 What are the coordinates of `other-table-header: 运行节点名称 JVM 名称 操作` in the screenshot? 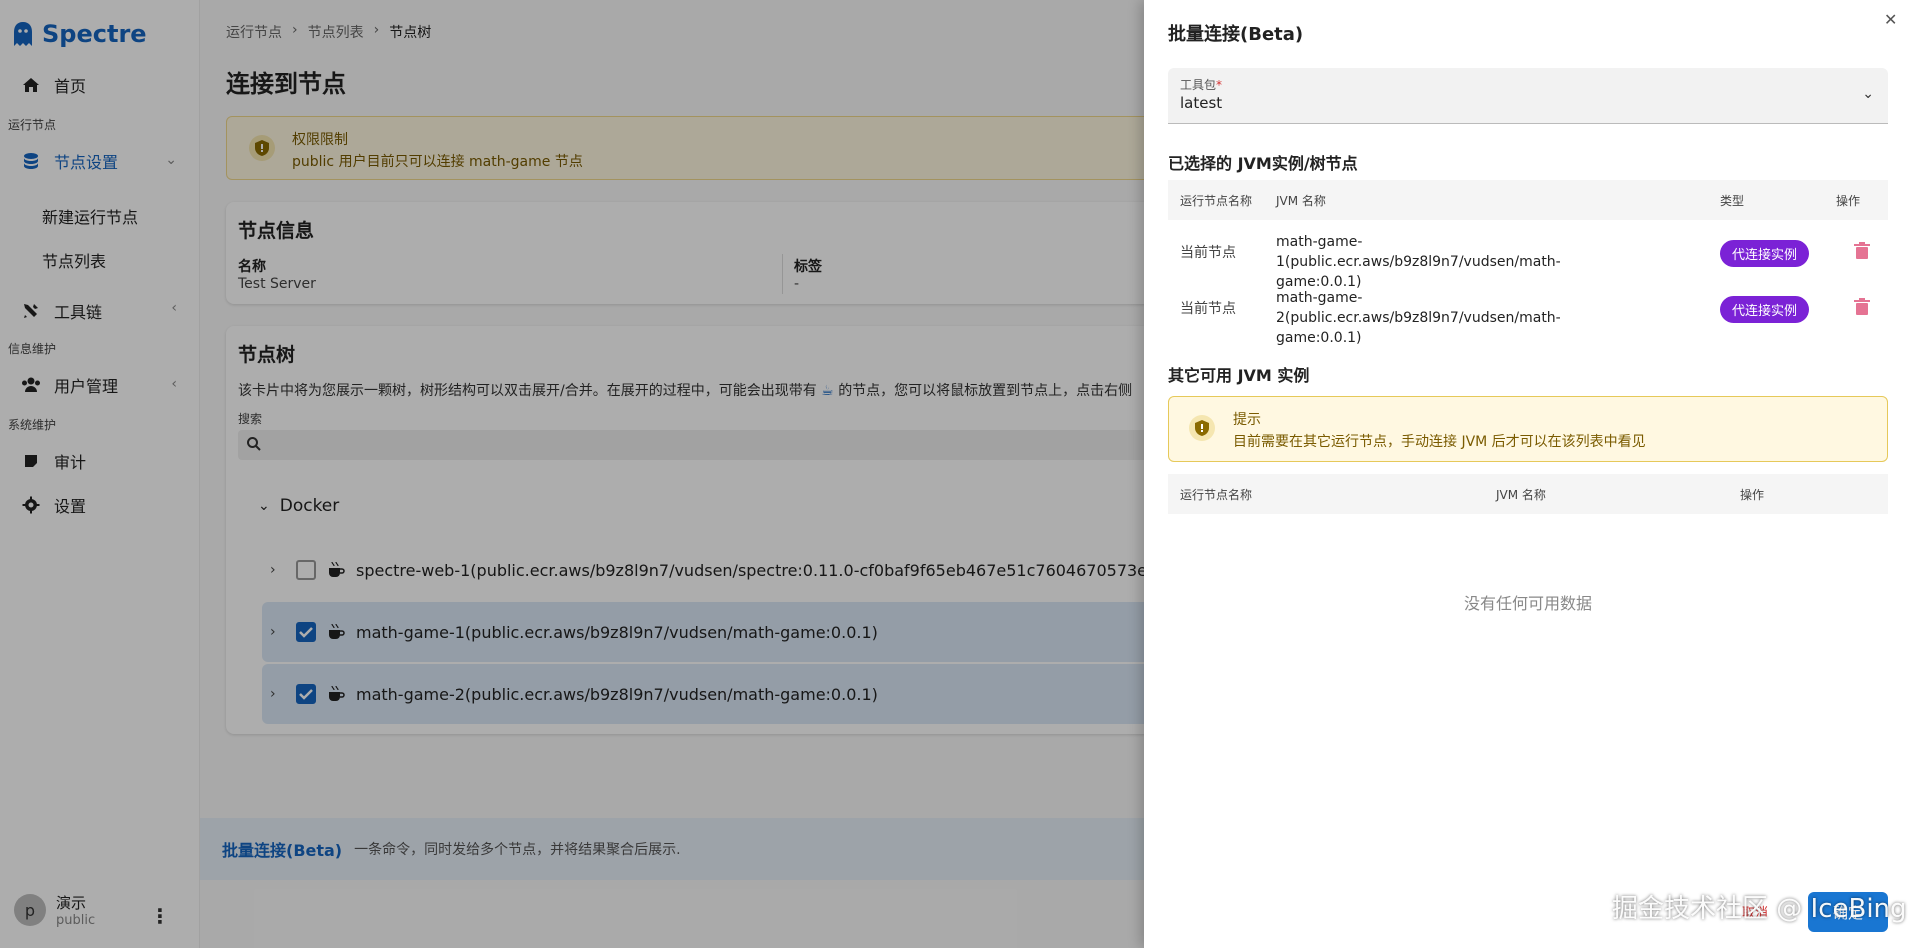 It's located at (1528, 494).